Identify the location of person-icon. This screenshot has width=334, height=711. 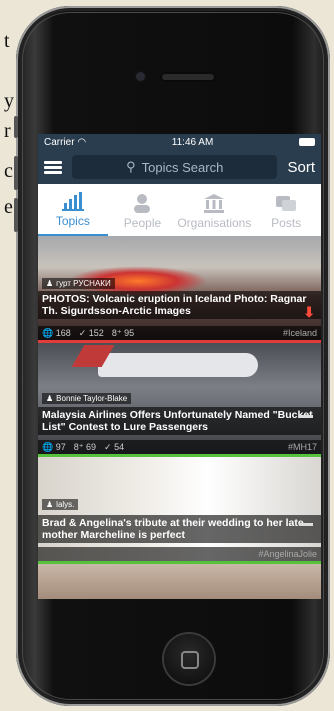
(142, 203).